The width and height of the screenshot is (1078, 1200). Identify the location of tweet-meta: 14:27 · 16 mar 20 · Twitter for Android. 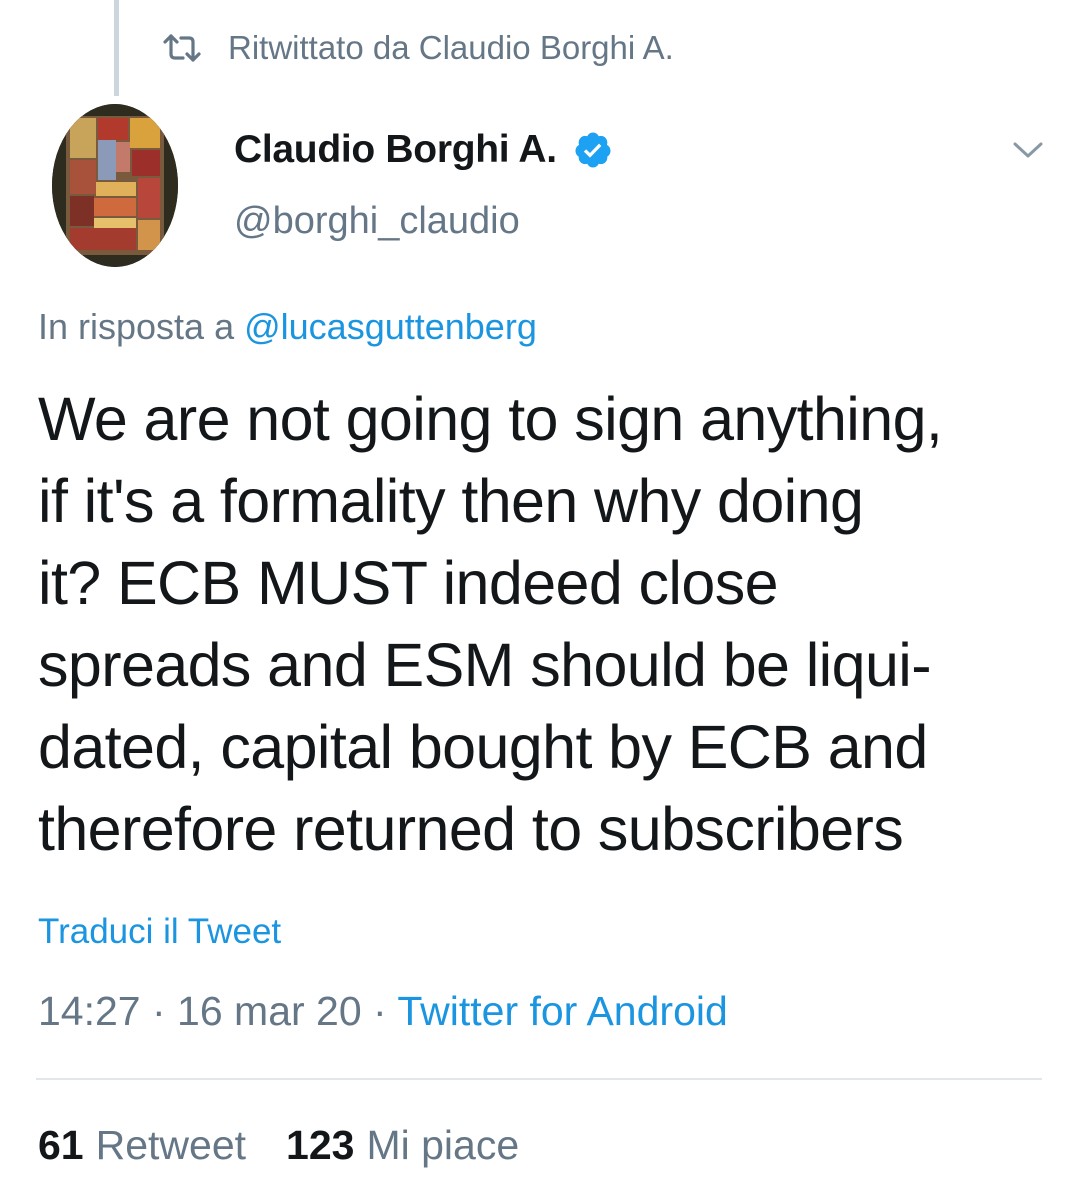
(383, 1011).